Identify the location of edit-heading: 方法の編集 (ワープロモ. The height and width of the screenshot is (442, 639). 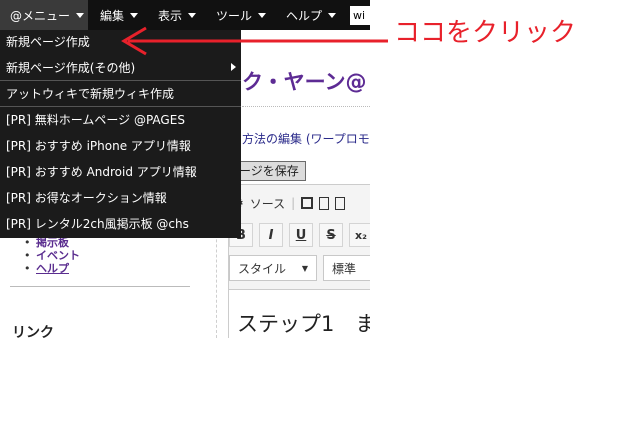
(306, 139).